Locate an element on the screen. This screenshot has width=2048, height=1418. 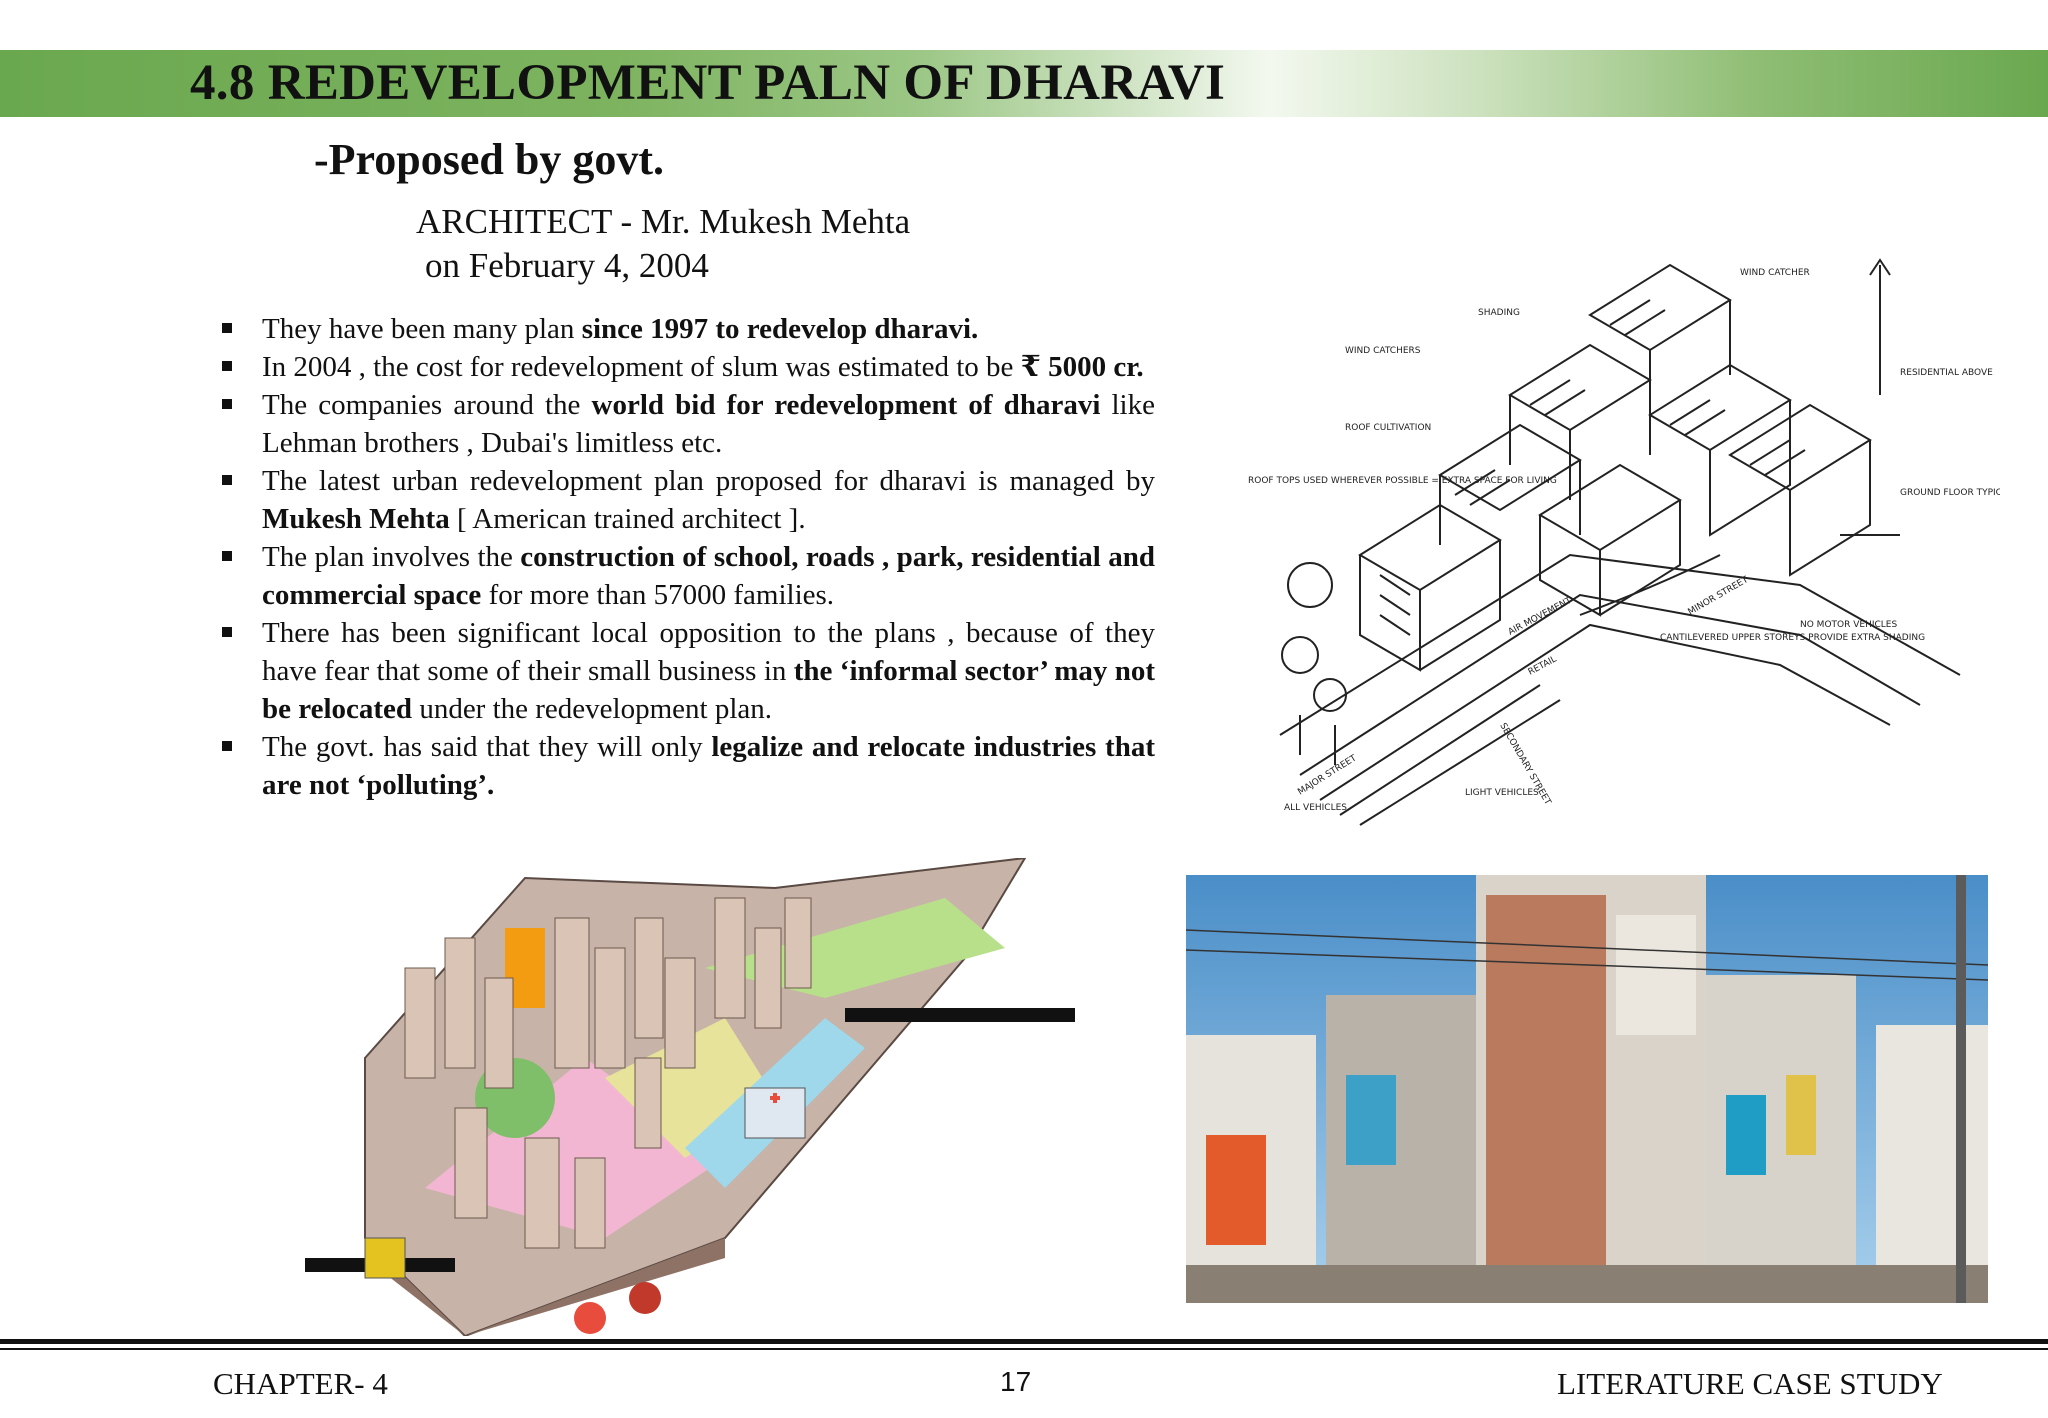
bullet-text: under the redevelopment plan. is located at coordinates (592, 709).